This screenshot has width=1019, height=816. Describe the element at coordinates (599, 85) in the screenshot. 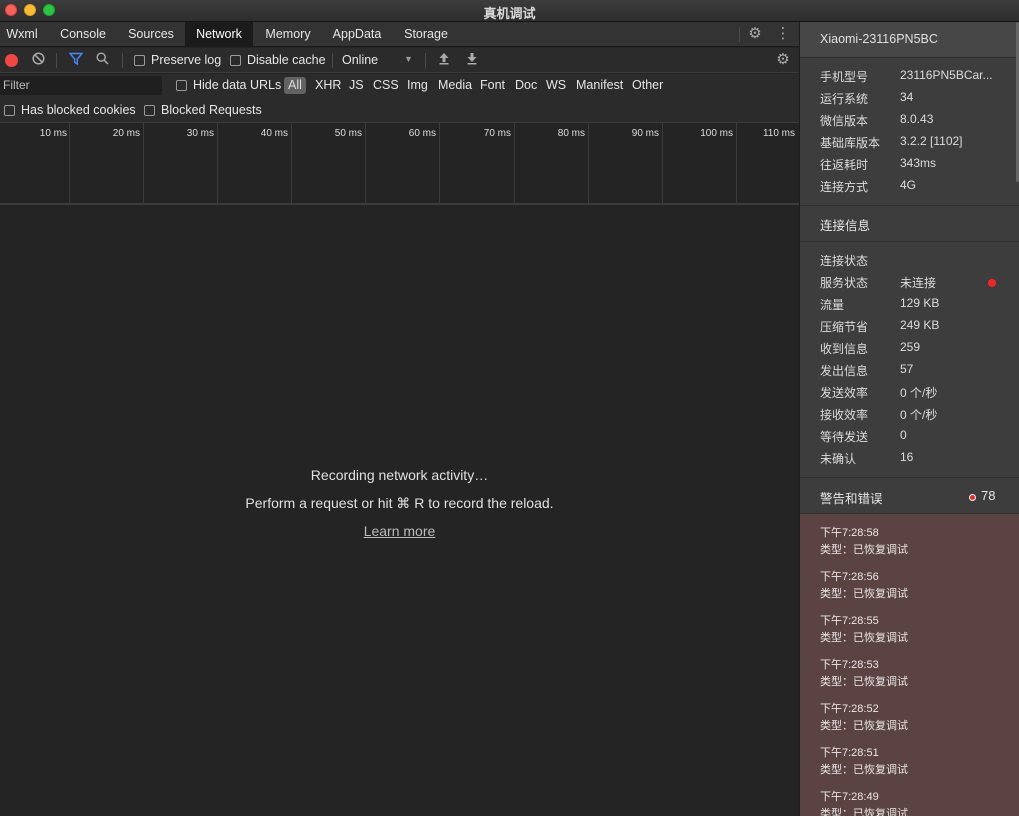

I see `filter-type-manifest: Manifest` at that location.